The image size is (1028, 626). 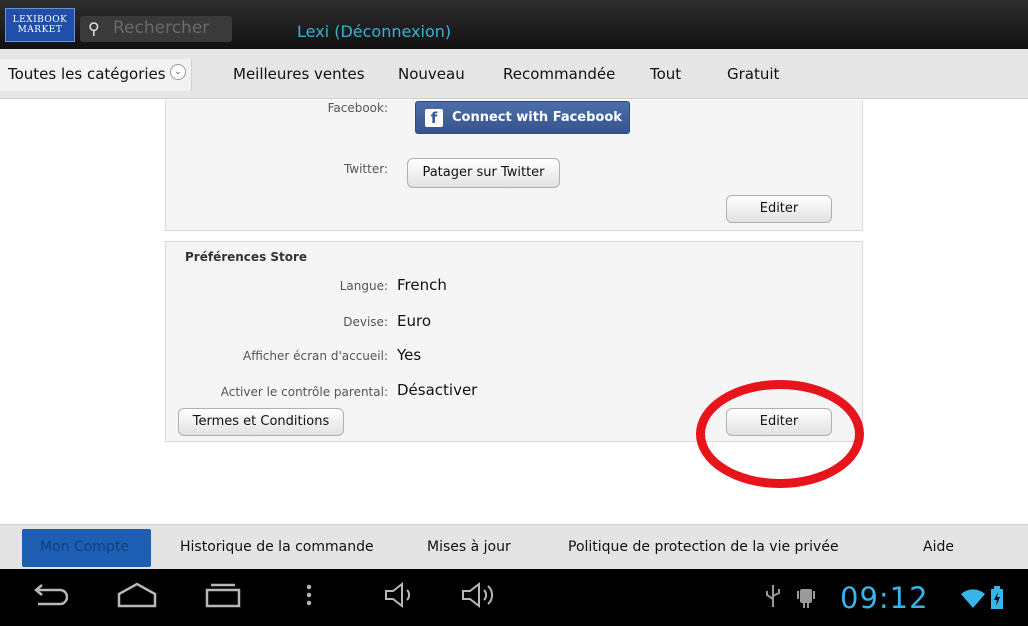 What do you see at coordinates (363, 286) in the screenshot?
I see `language-label: Langue:` at bounding box center [363, 286].